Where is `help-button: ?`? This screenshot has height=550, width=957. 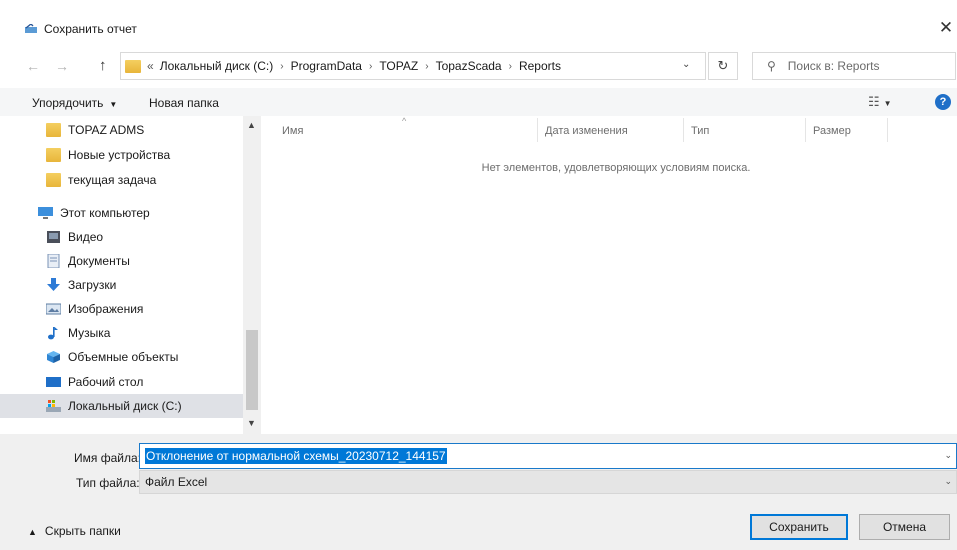 help-button: ? is located at coordinates (943, 102).